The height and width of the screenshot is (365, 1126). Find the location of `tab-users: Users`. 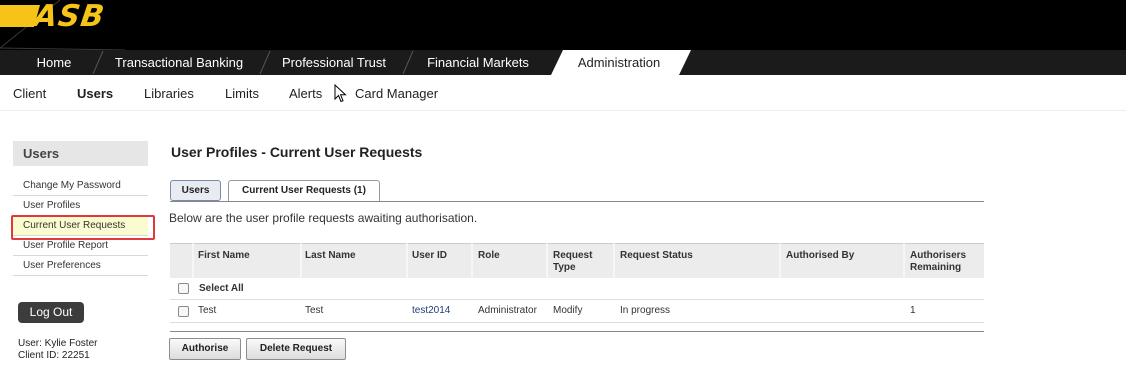

tab-users: Users is located at coordinates (195, 190).